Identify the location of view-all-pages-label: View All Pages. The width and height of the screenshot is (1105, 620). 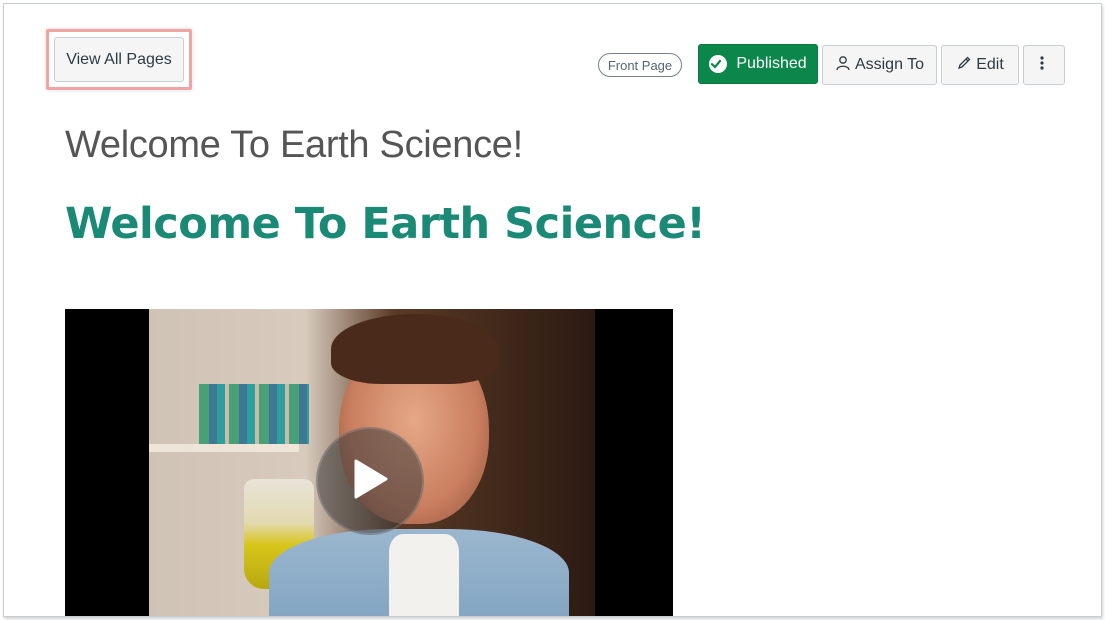
(119, 59).